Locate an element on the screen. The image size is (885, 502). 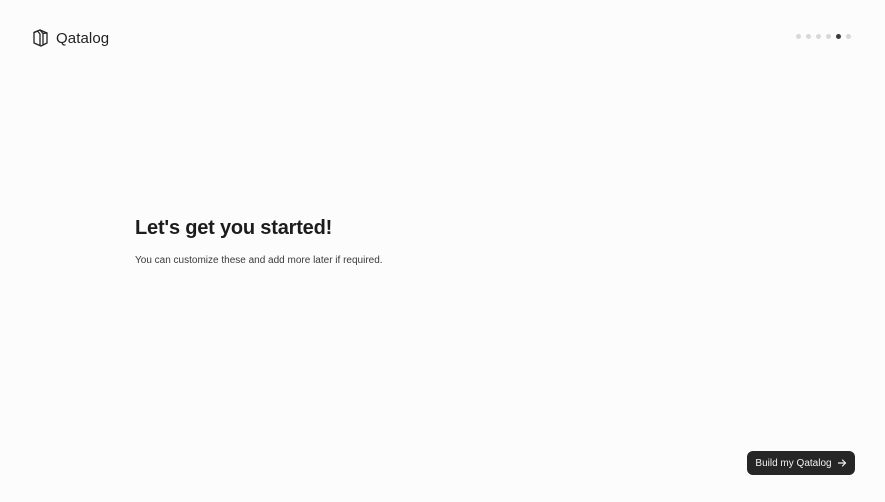
brand-logo: Qatalog is located at coordinates (69, 38).